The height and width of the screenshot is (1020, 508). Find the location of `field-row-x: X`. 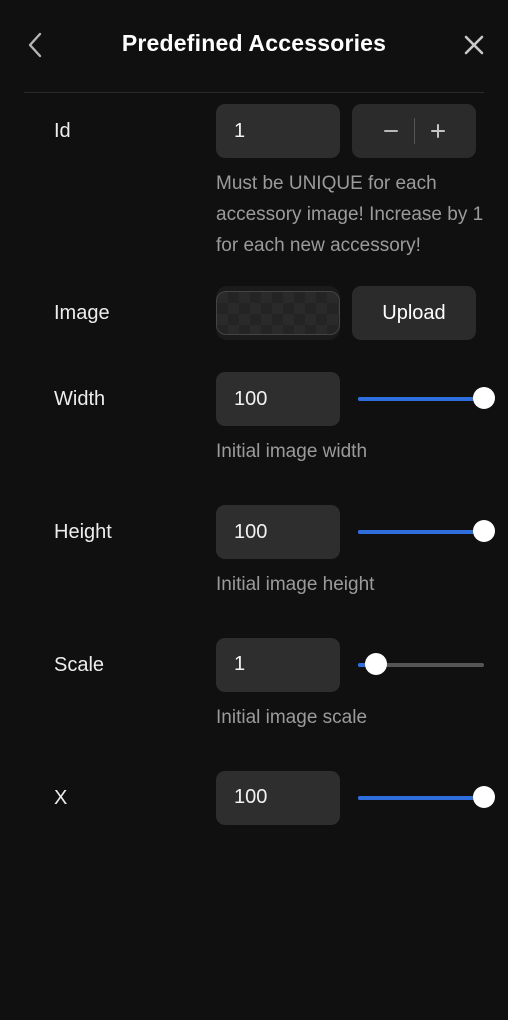

field-row-x: X is located at coordinates (254, 798).